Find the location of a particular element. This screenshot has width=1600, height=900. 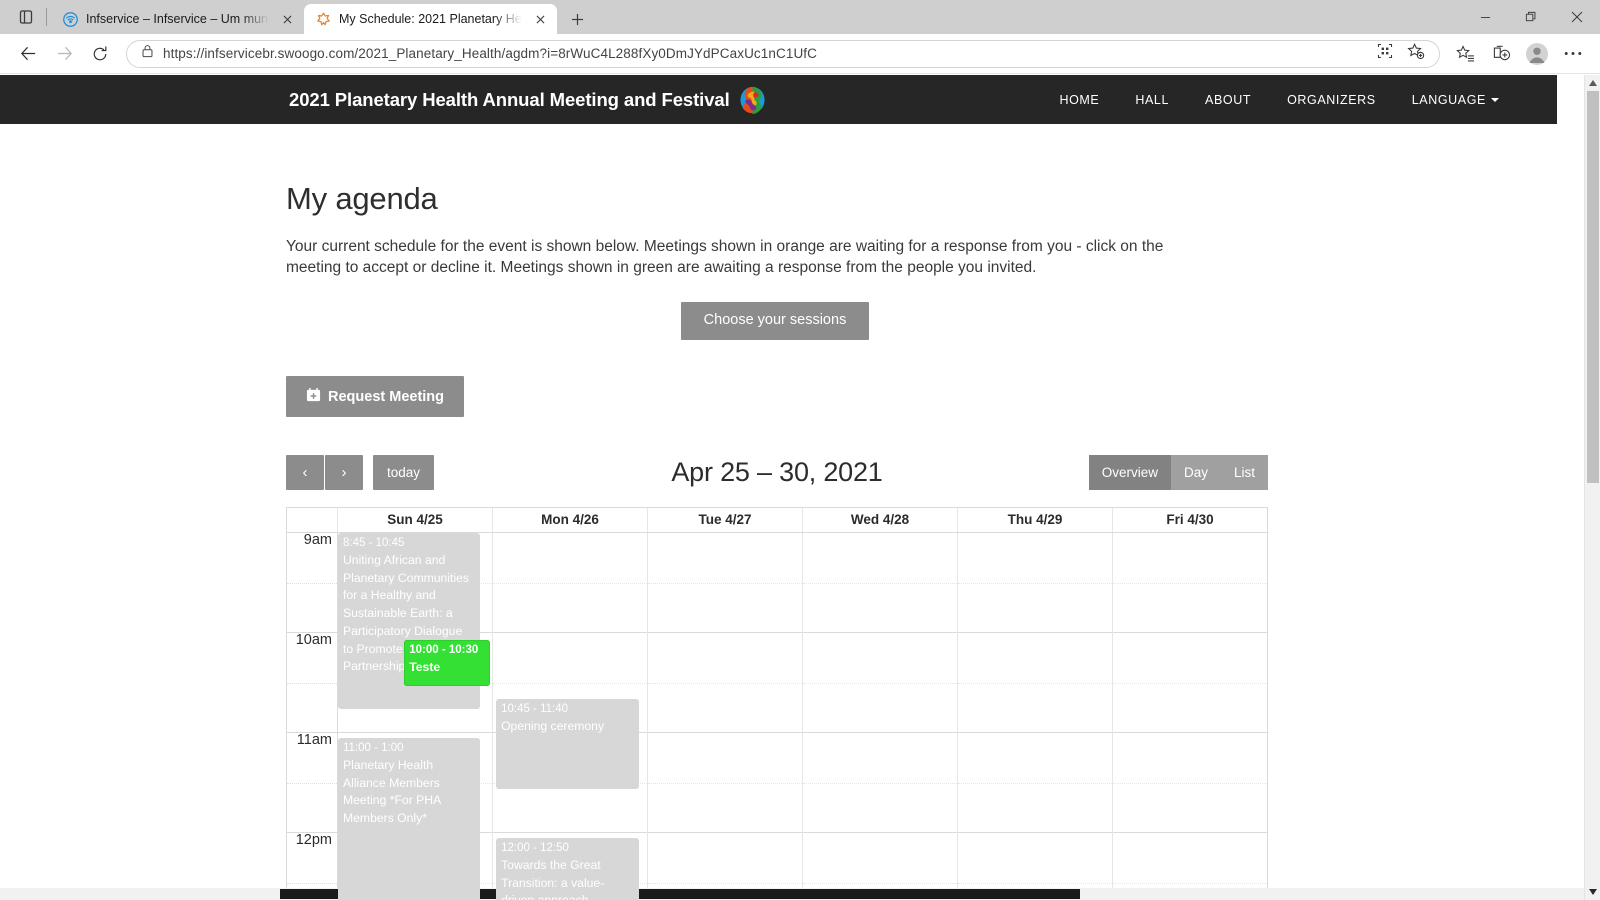

calendar-view-overview: Overview is located at coordinates (1129, 473).